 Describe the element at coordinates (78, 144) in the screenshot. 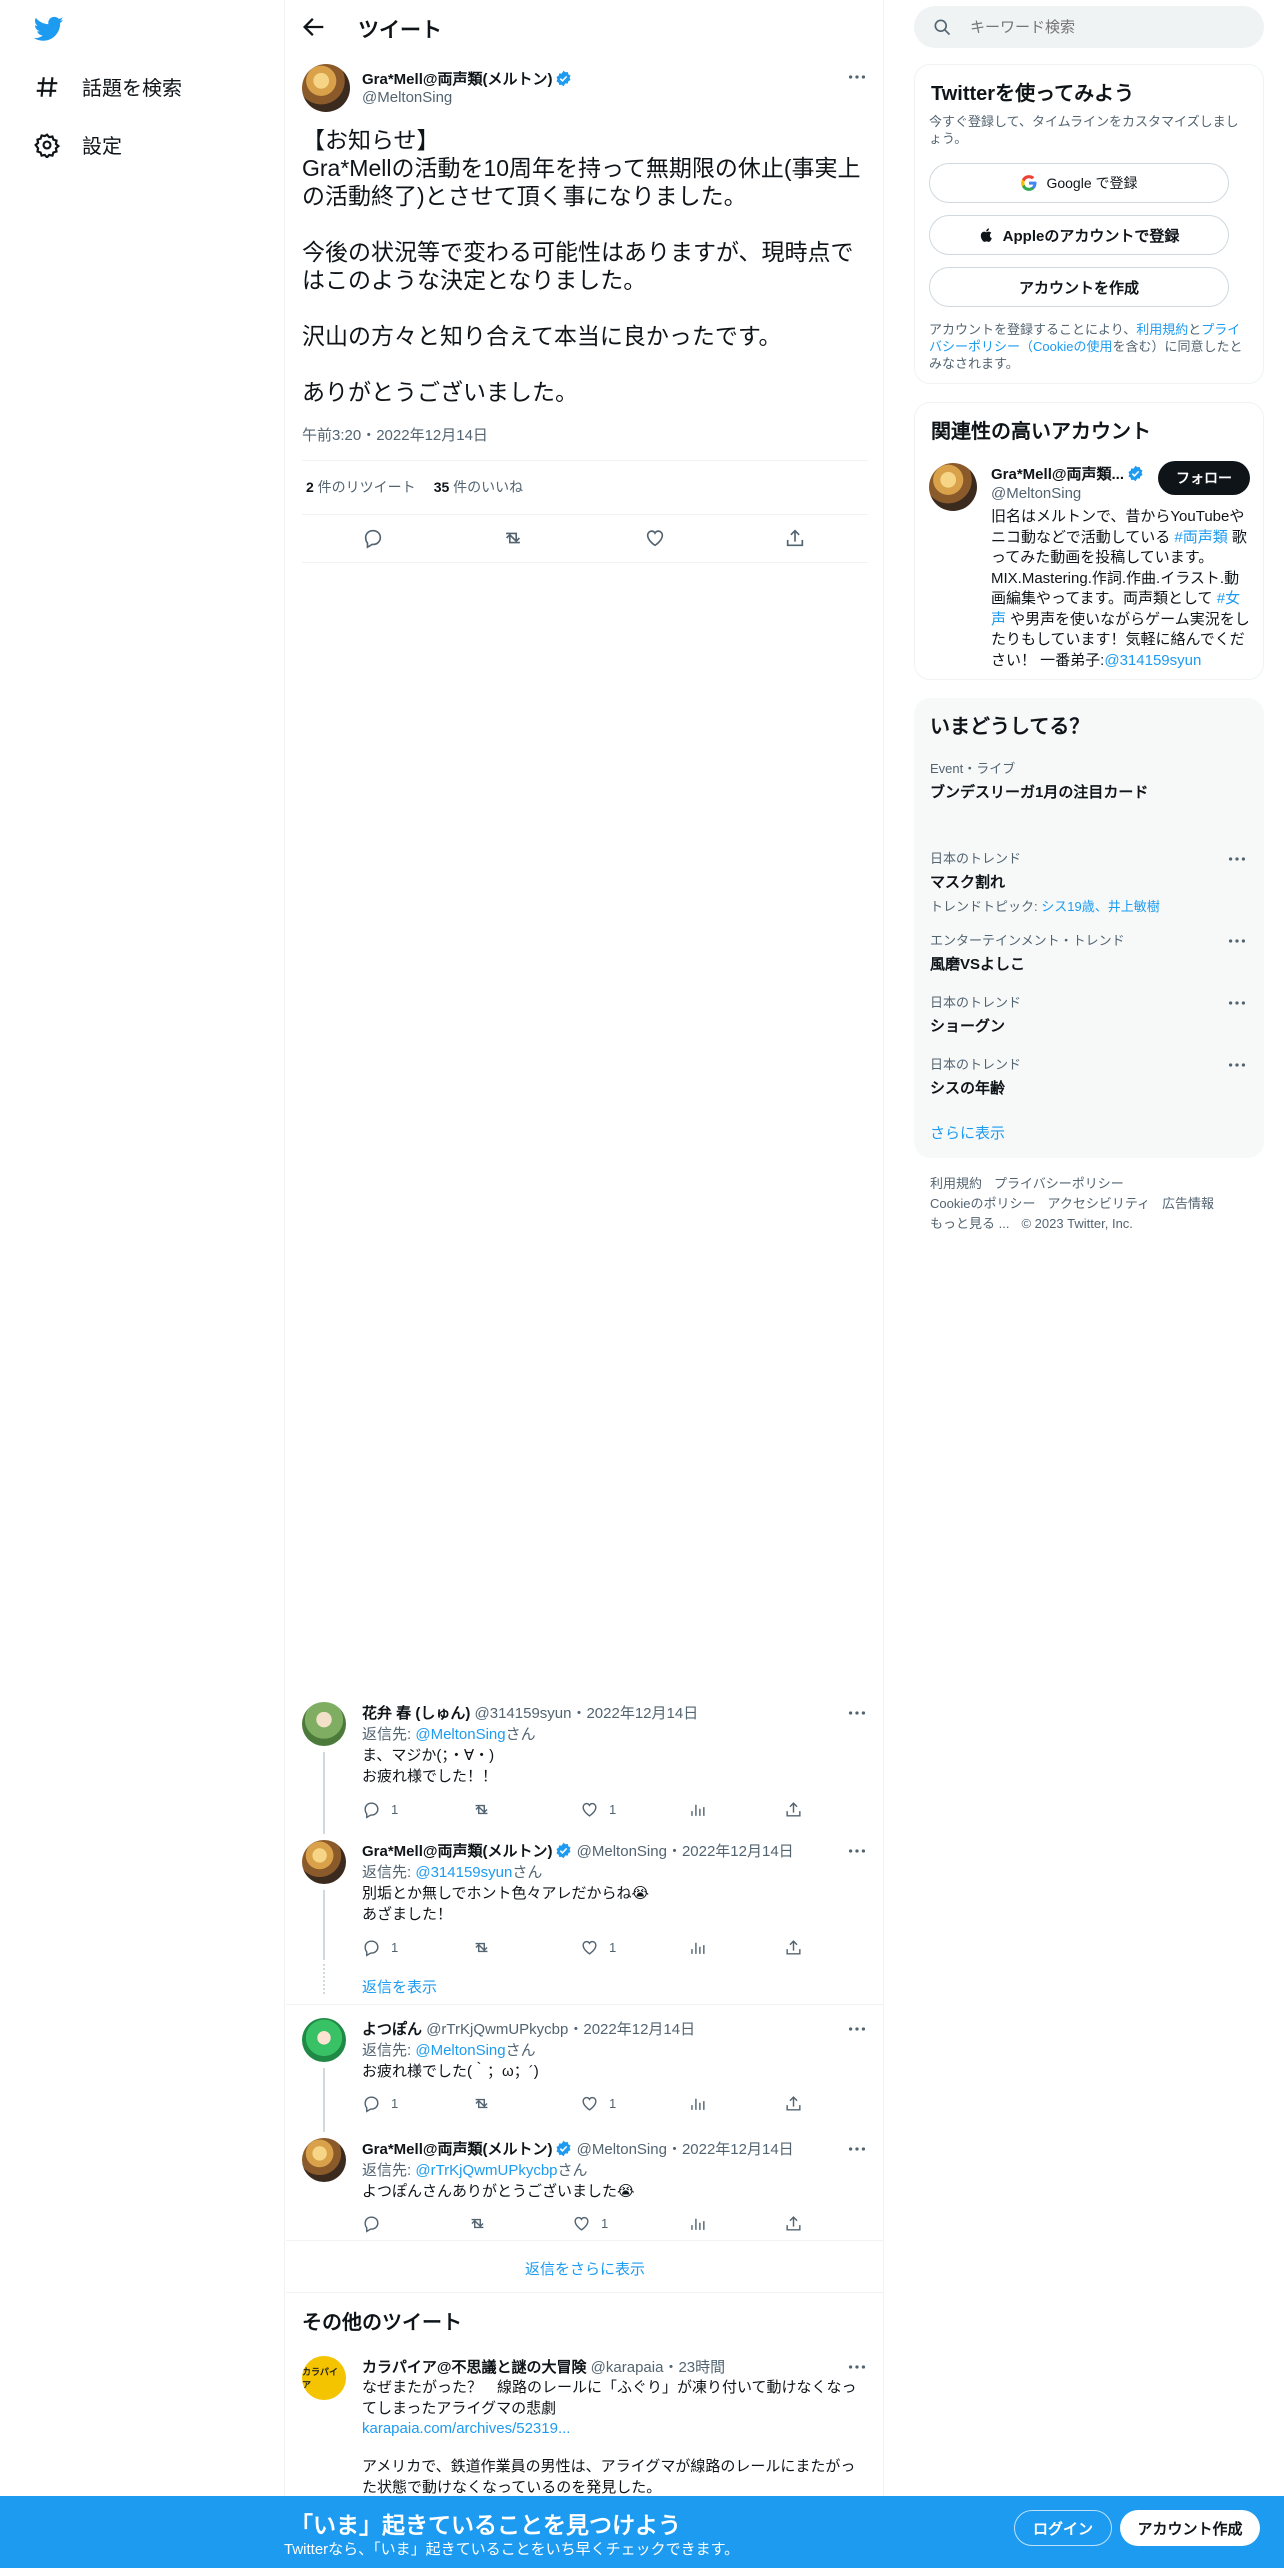

I see `nav-settings: 設定` at that location.